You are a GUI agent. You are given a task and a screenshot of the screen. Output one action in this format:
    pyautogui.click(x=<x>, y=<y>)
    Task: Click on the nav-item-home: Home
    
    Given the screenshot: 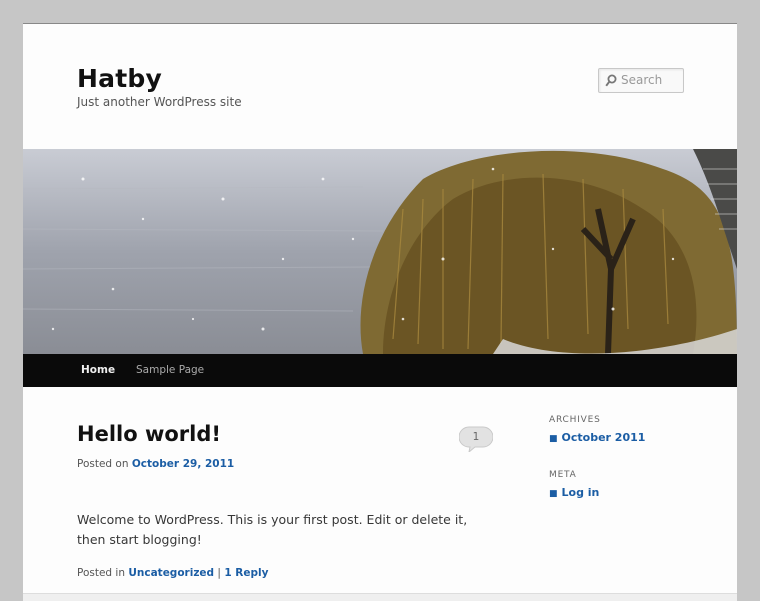 What is the action you would take?
    pyautogui.click(x=98, y=370)
    